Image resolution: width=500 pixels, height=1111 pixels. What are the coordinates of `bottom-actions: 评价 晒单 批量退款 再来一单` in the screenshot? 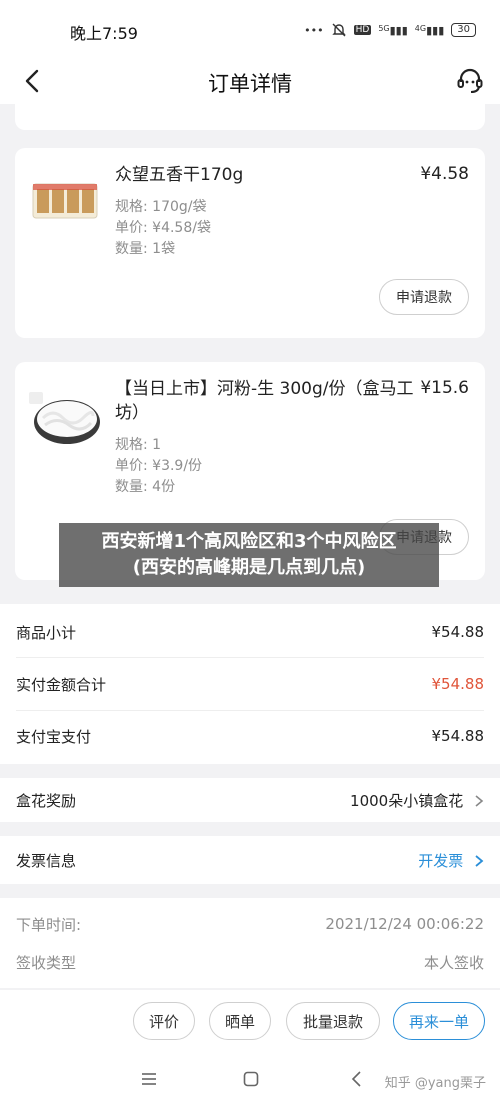 It's located at (250, 1021).